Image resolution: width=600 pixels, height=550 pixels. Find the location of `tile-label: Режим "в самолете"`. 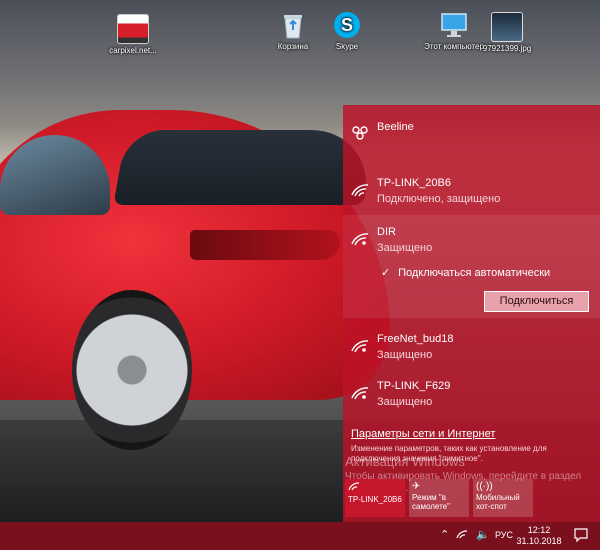

tile-label: Режим "в самолете" is located at coordinates (431, 502).